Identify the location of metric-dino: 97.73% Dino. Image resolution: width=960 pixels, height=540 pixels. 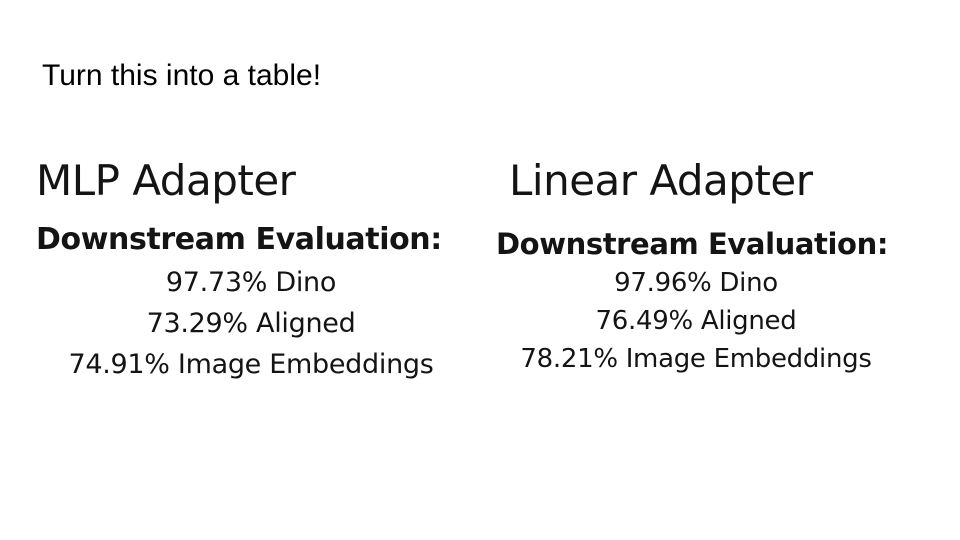
(251, 282).